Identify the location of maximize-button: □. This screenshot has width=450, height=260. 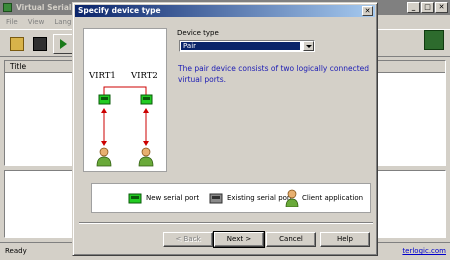
(427, 7).